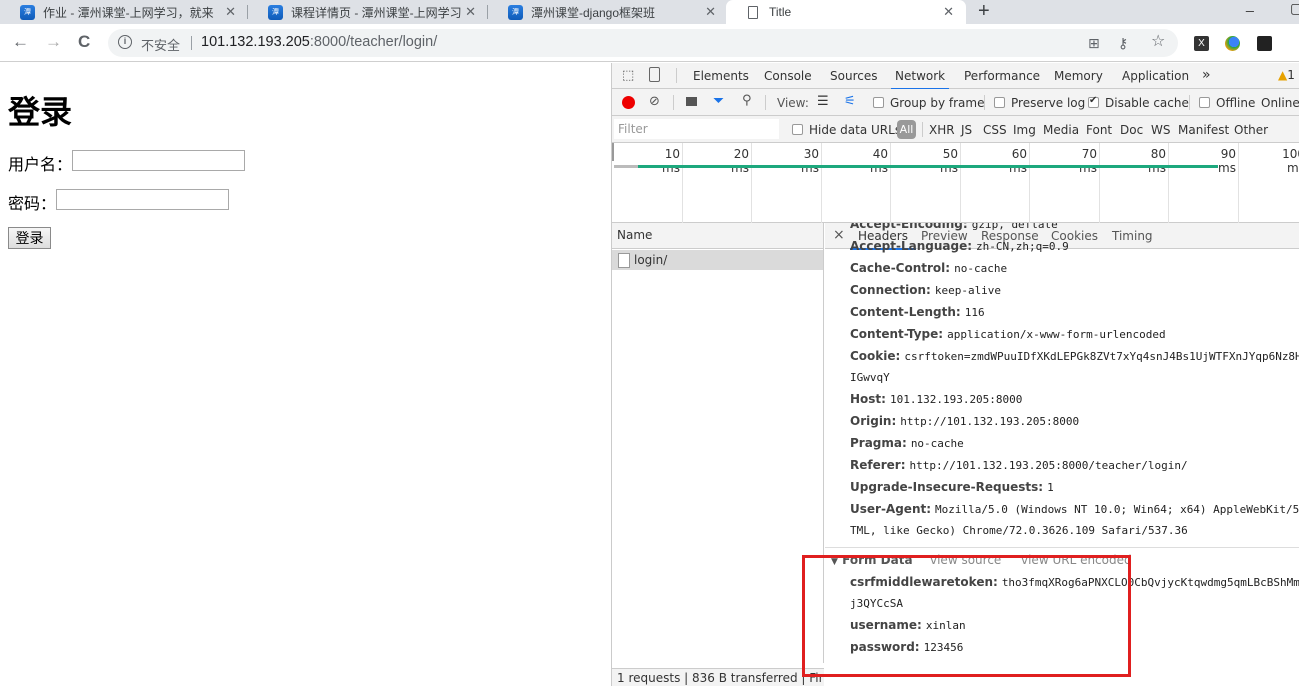  What do you see at coordinates (1155, 76) in the screenshot?
I see `tab-application: Application` at bounding box center [1155, 76].